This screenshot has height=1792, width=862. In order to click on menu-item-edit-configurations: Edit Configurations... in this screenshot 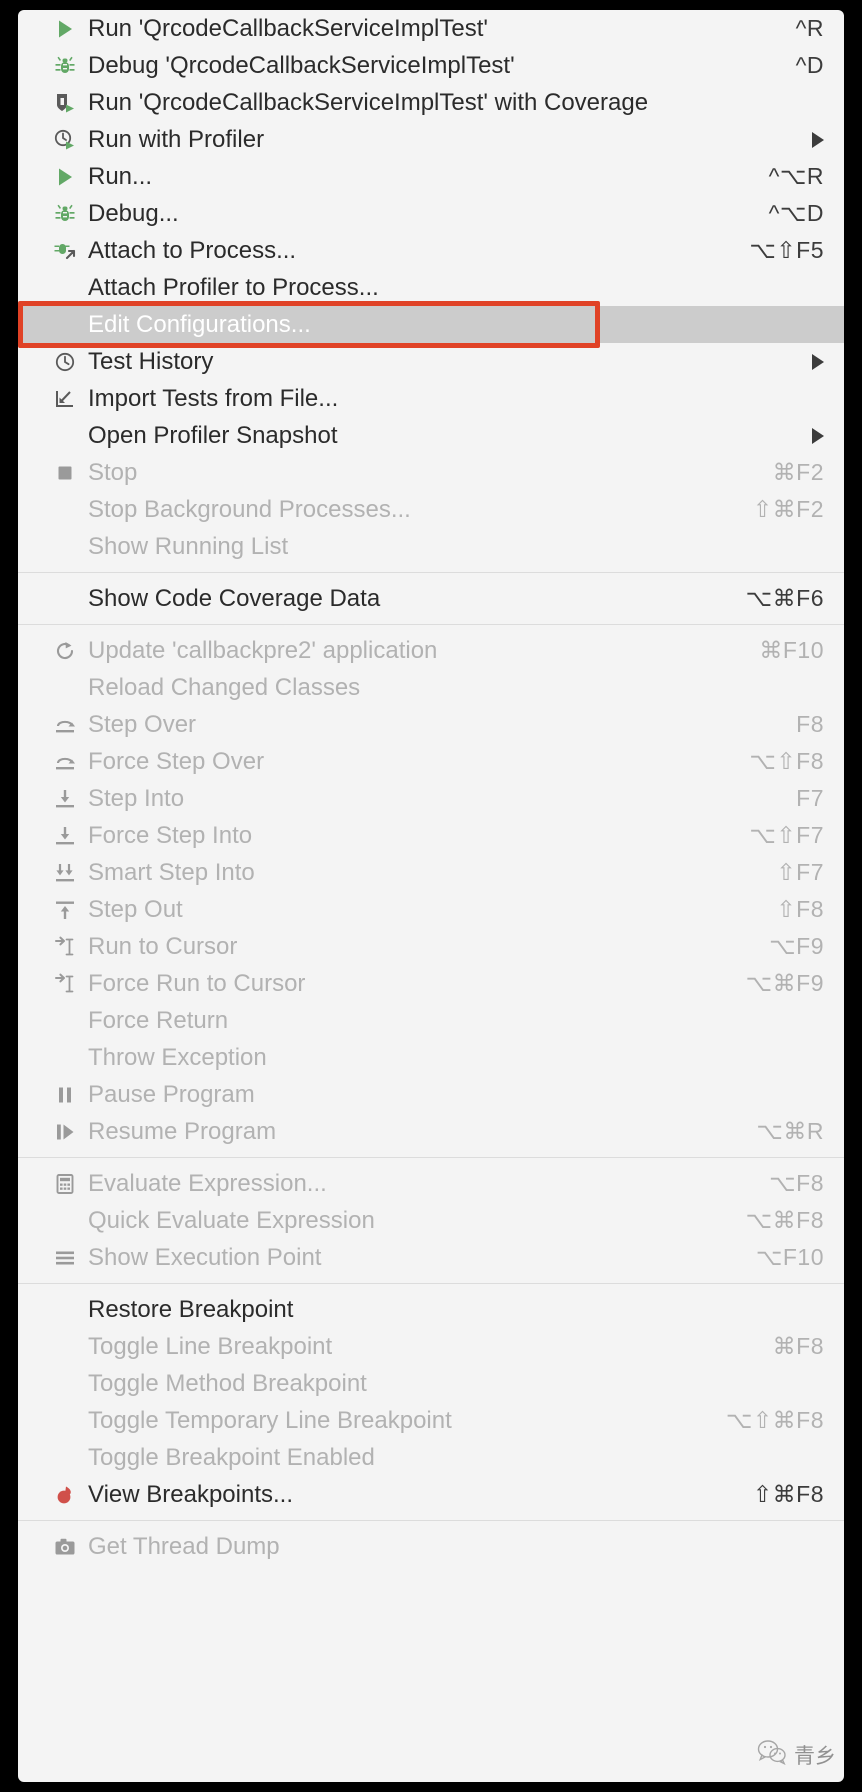, I will do `click(431, 324)`.